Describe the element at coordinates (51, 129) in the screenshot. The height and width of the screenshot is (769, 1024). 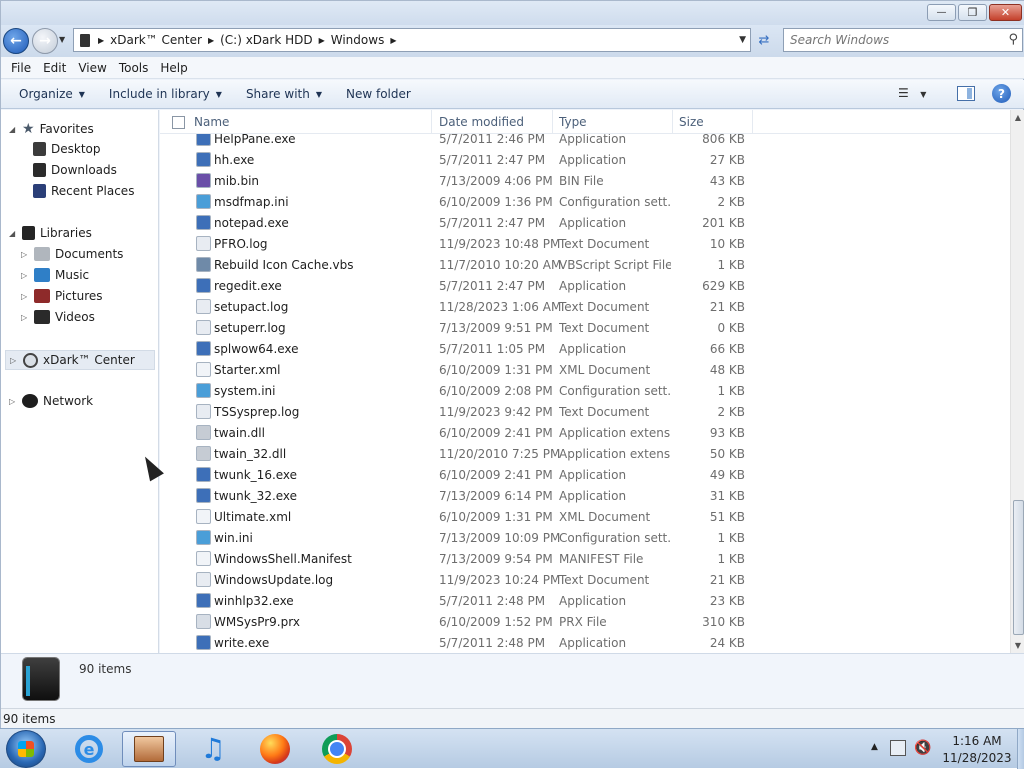
I see `tree-favorites: ◢ ★ Favorites` at that location.